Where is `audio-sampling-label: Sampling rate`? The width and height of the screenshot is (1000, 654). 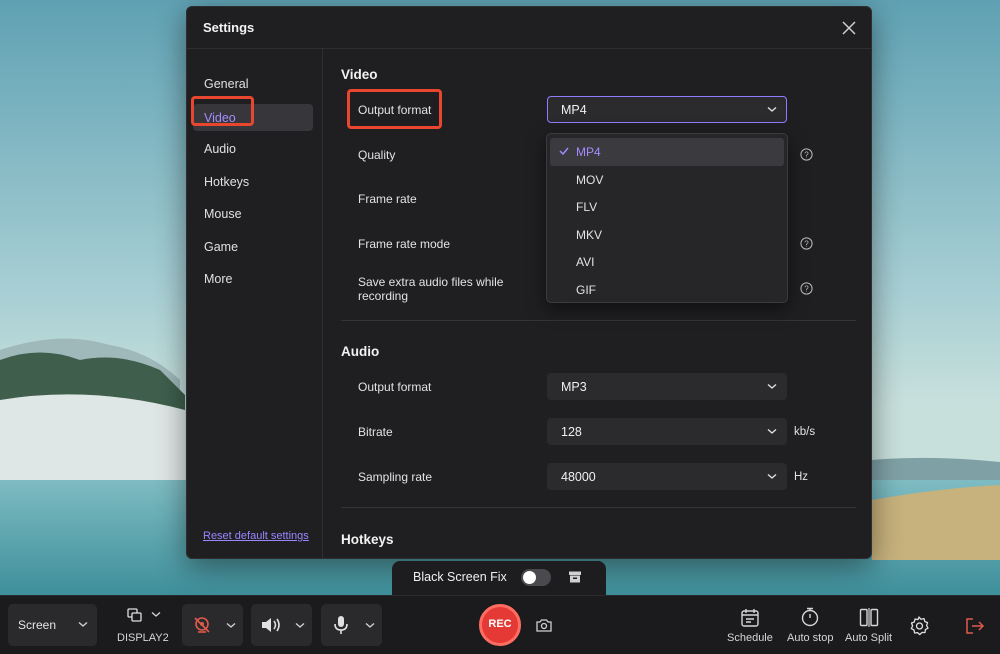
audio-sampling-label: Sampling rate is located at coordinates (395, 477).